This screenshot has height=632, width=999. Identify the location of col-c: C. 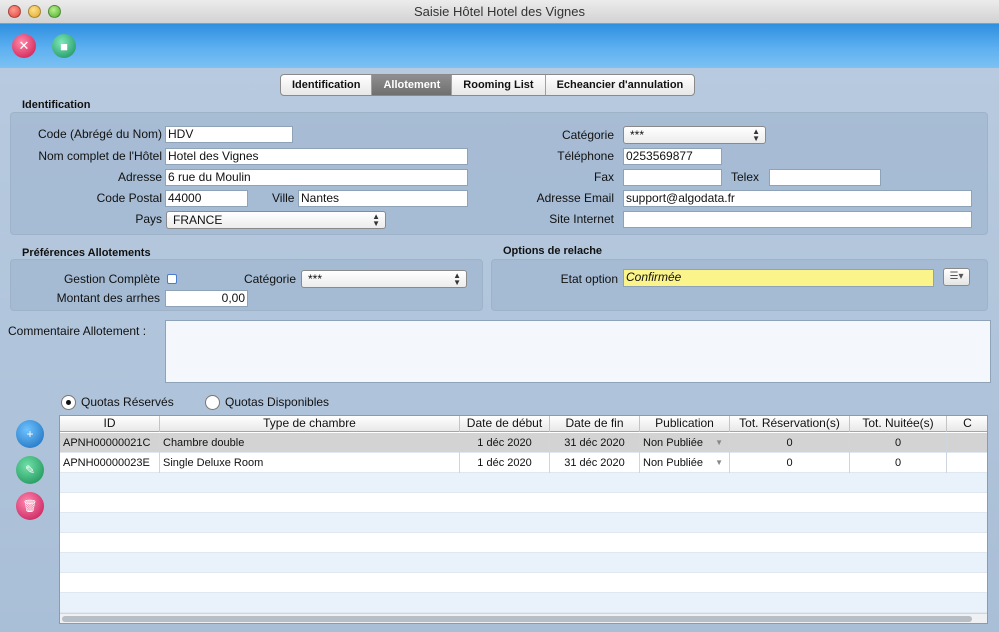
(967, 424).